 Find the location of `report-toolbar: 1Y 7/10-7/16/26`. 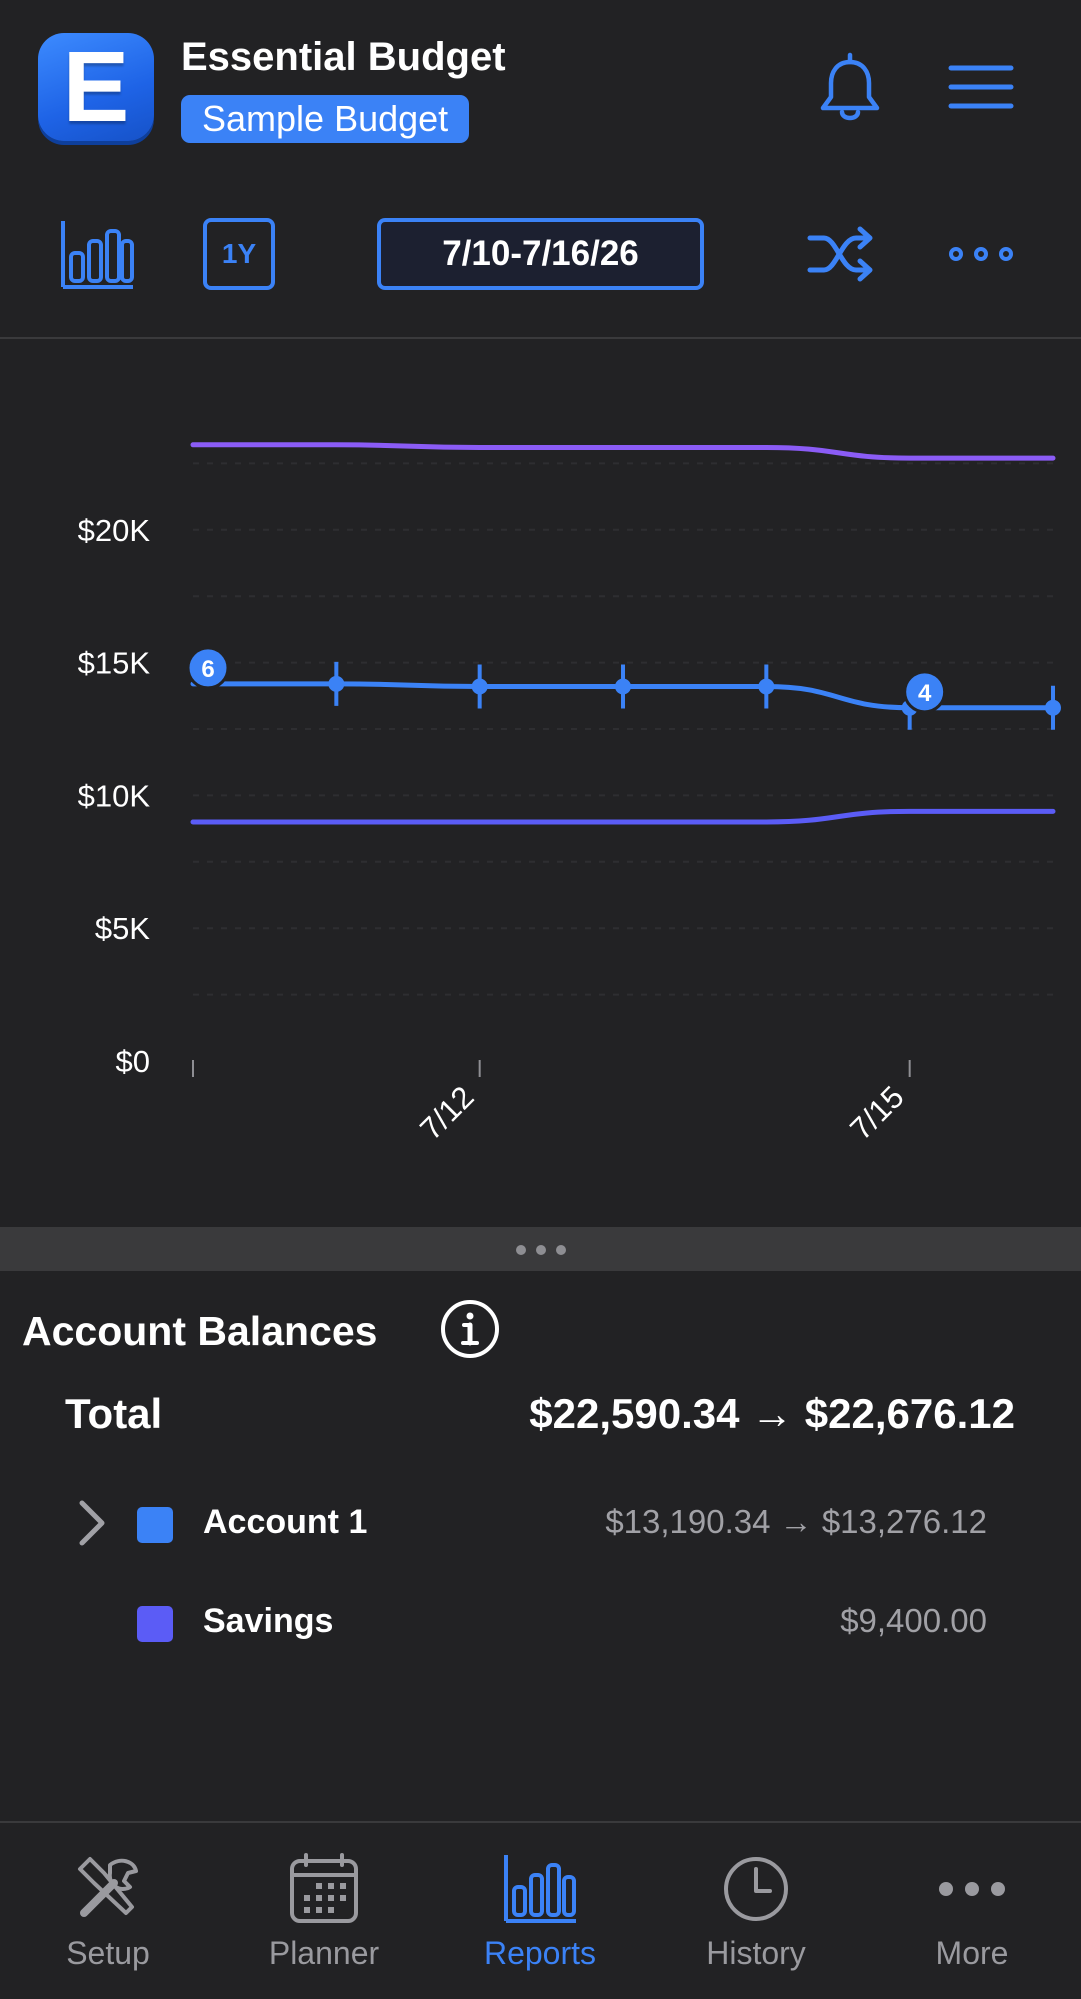

report-toolbar: 1Y 7/10-7/16/26 is located at coordinates (540, 257).